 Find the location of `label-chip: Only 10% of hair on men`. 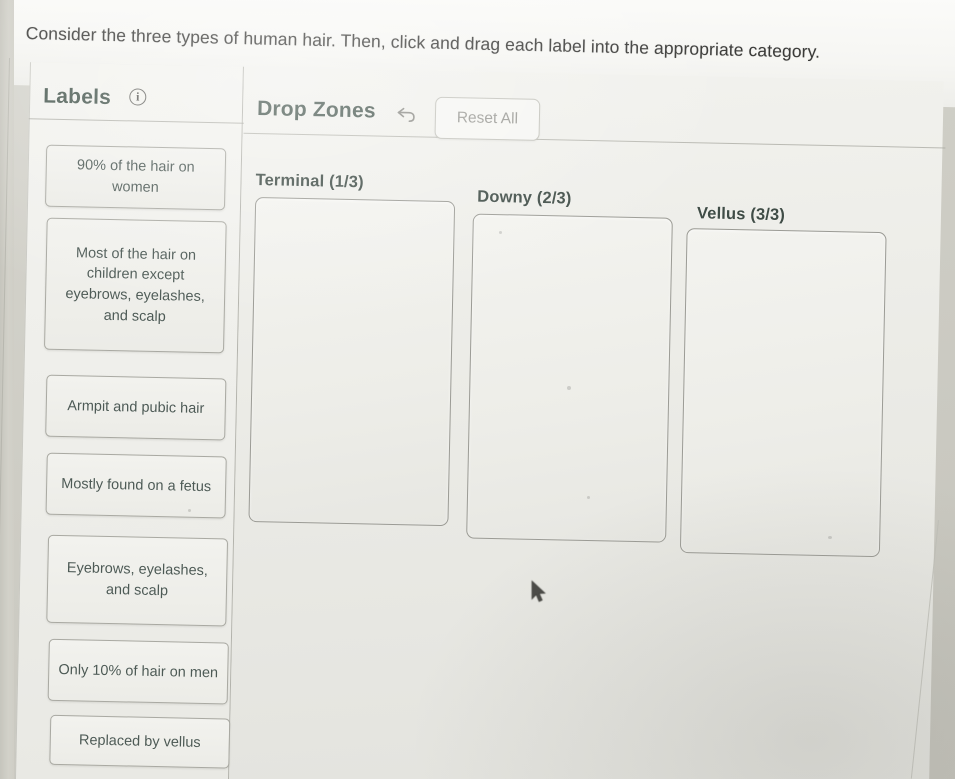

label-chip: Only 10% of hair on men is located at coordinates (138, 671).